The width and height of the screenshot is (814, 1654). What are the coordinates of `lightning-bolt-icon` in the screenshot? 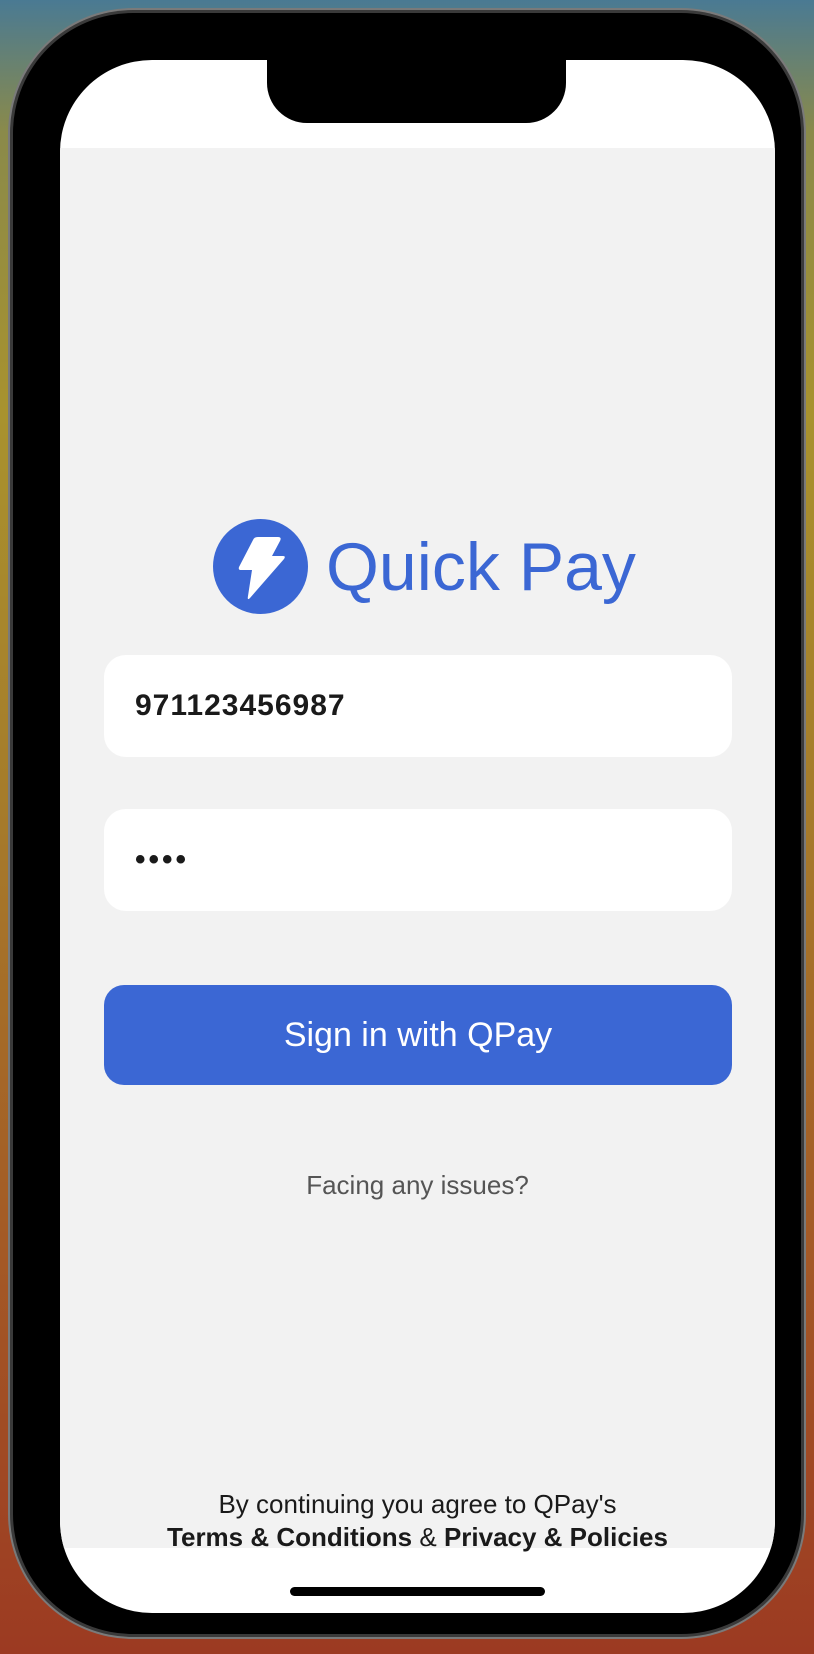 It's located at (260, 566).